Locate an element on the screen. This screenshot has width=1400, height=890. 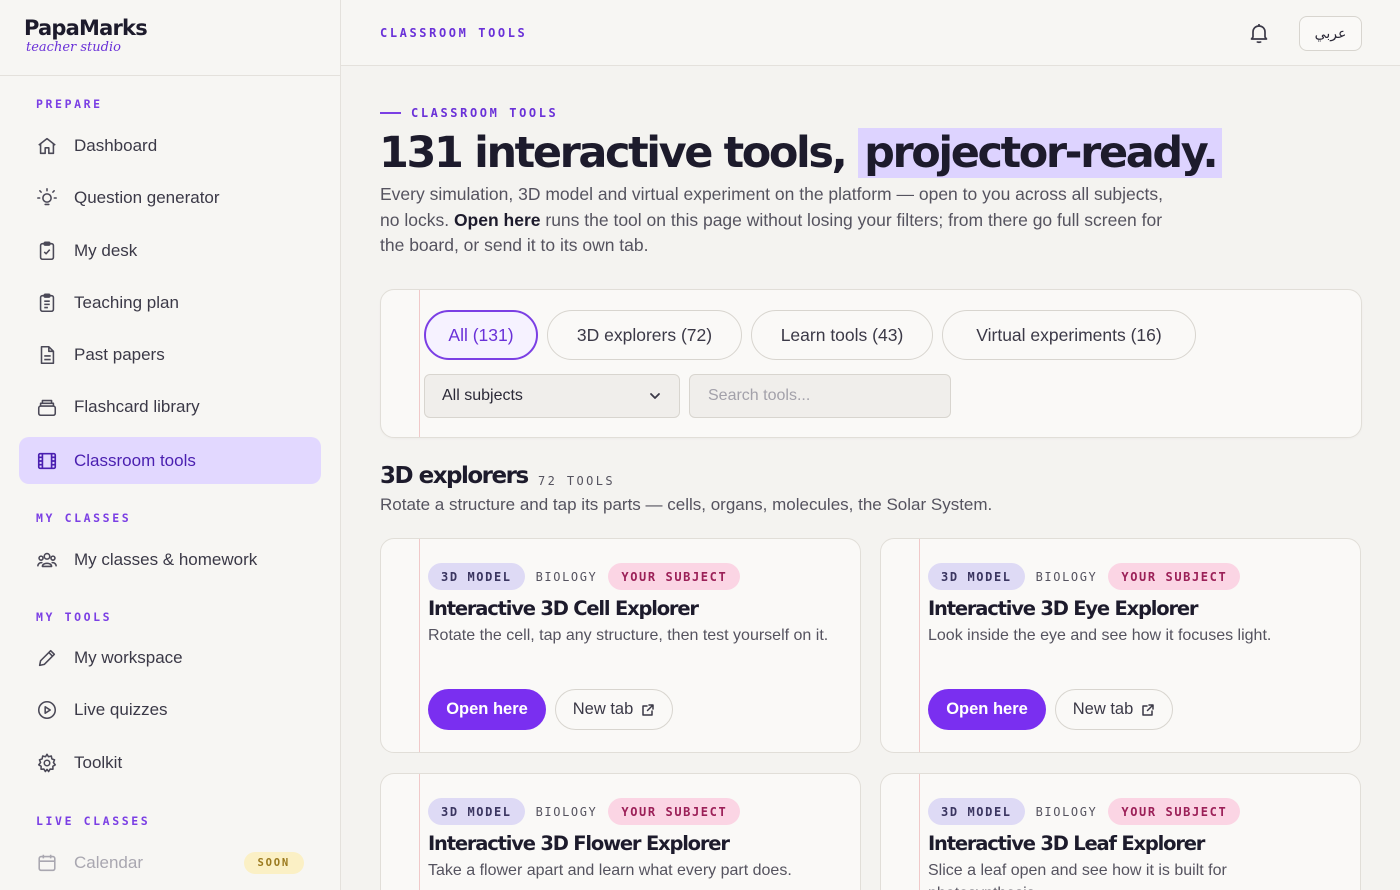
page-title-main: 131 interactive tools, is located at coordinates (613, 153).